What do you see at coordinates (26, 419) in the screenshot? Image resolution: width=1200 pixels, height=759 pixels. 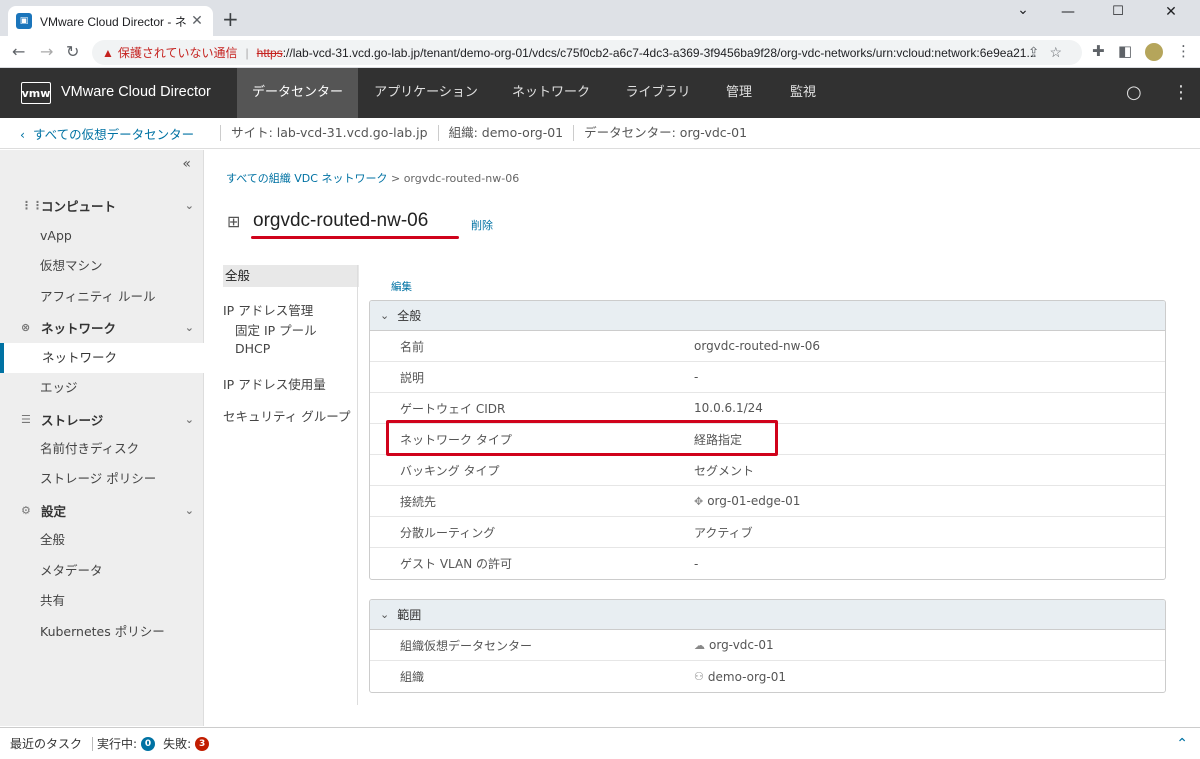 I see `storage-icon: ☰` at bounding box center [26, 419].